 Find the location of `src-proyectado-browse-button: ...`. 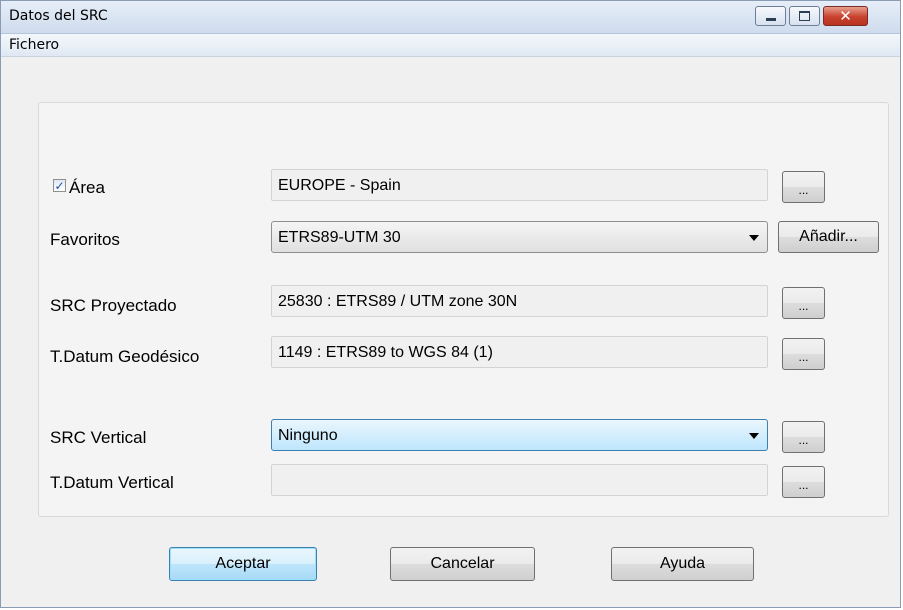

src-proyectado-browse-button: ... is located at coordinates (803, 303).